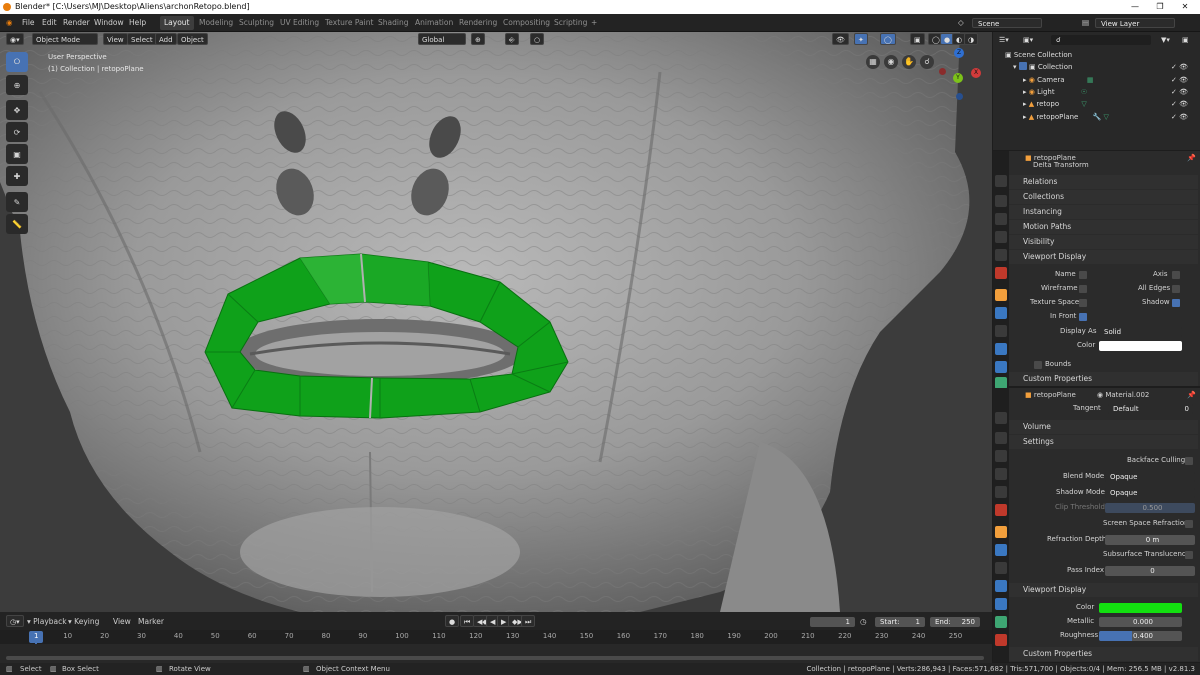 Image resolution: width=1200 pixels, height=675 pixels. Describe the element at coordinates (76, 23) in the screenshot. I see `menu-render: Render` at that location.